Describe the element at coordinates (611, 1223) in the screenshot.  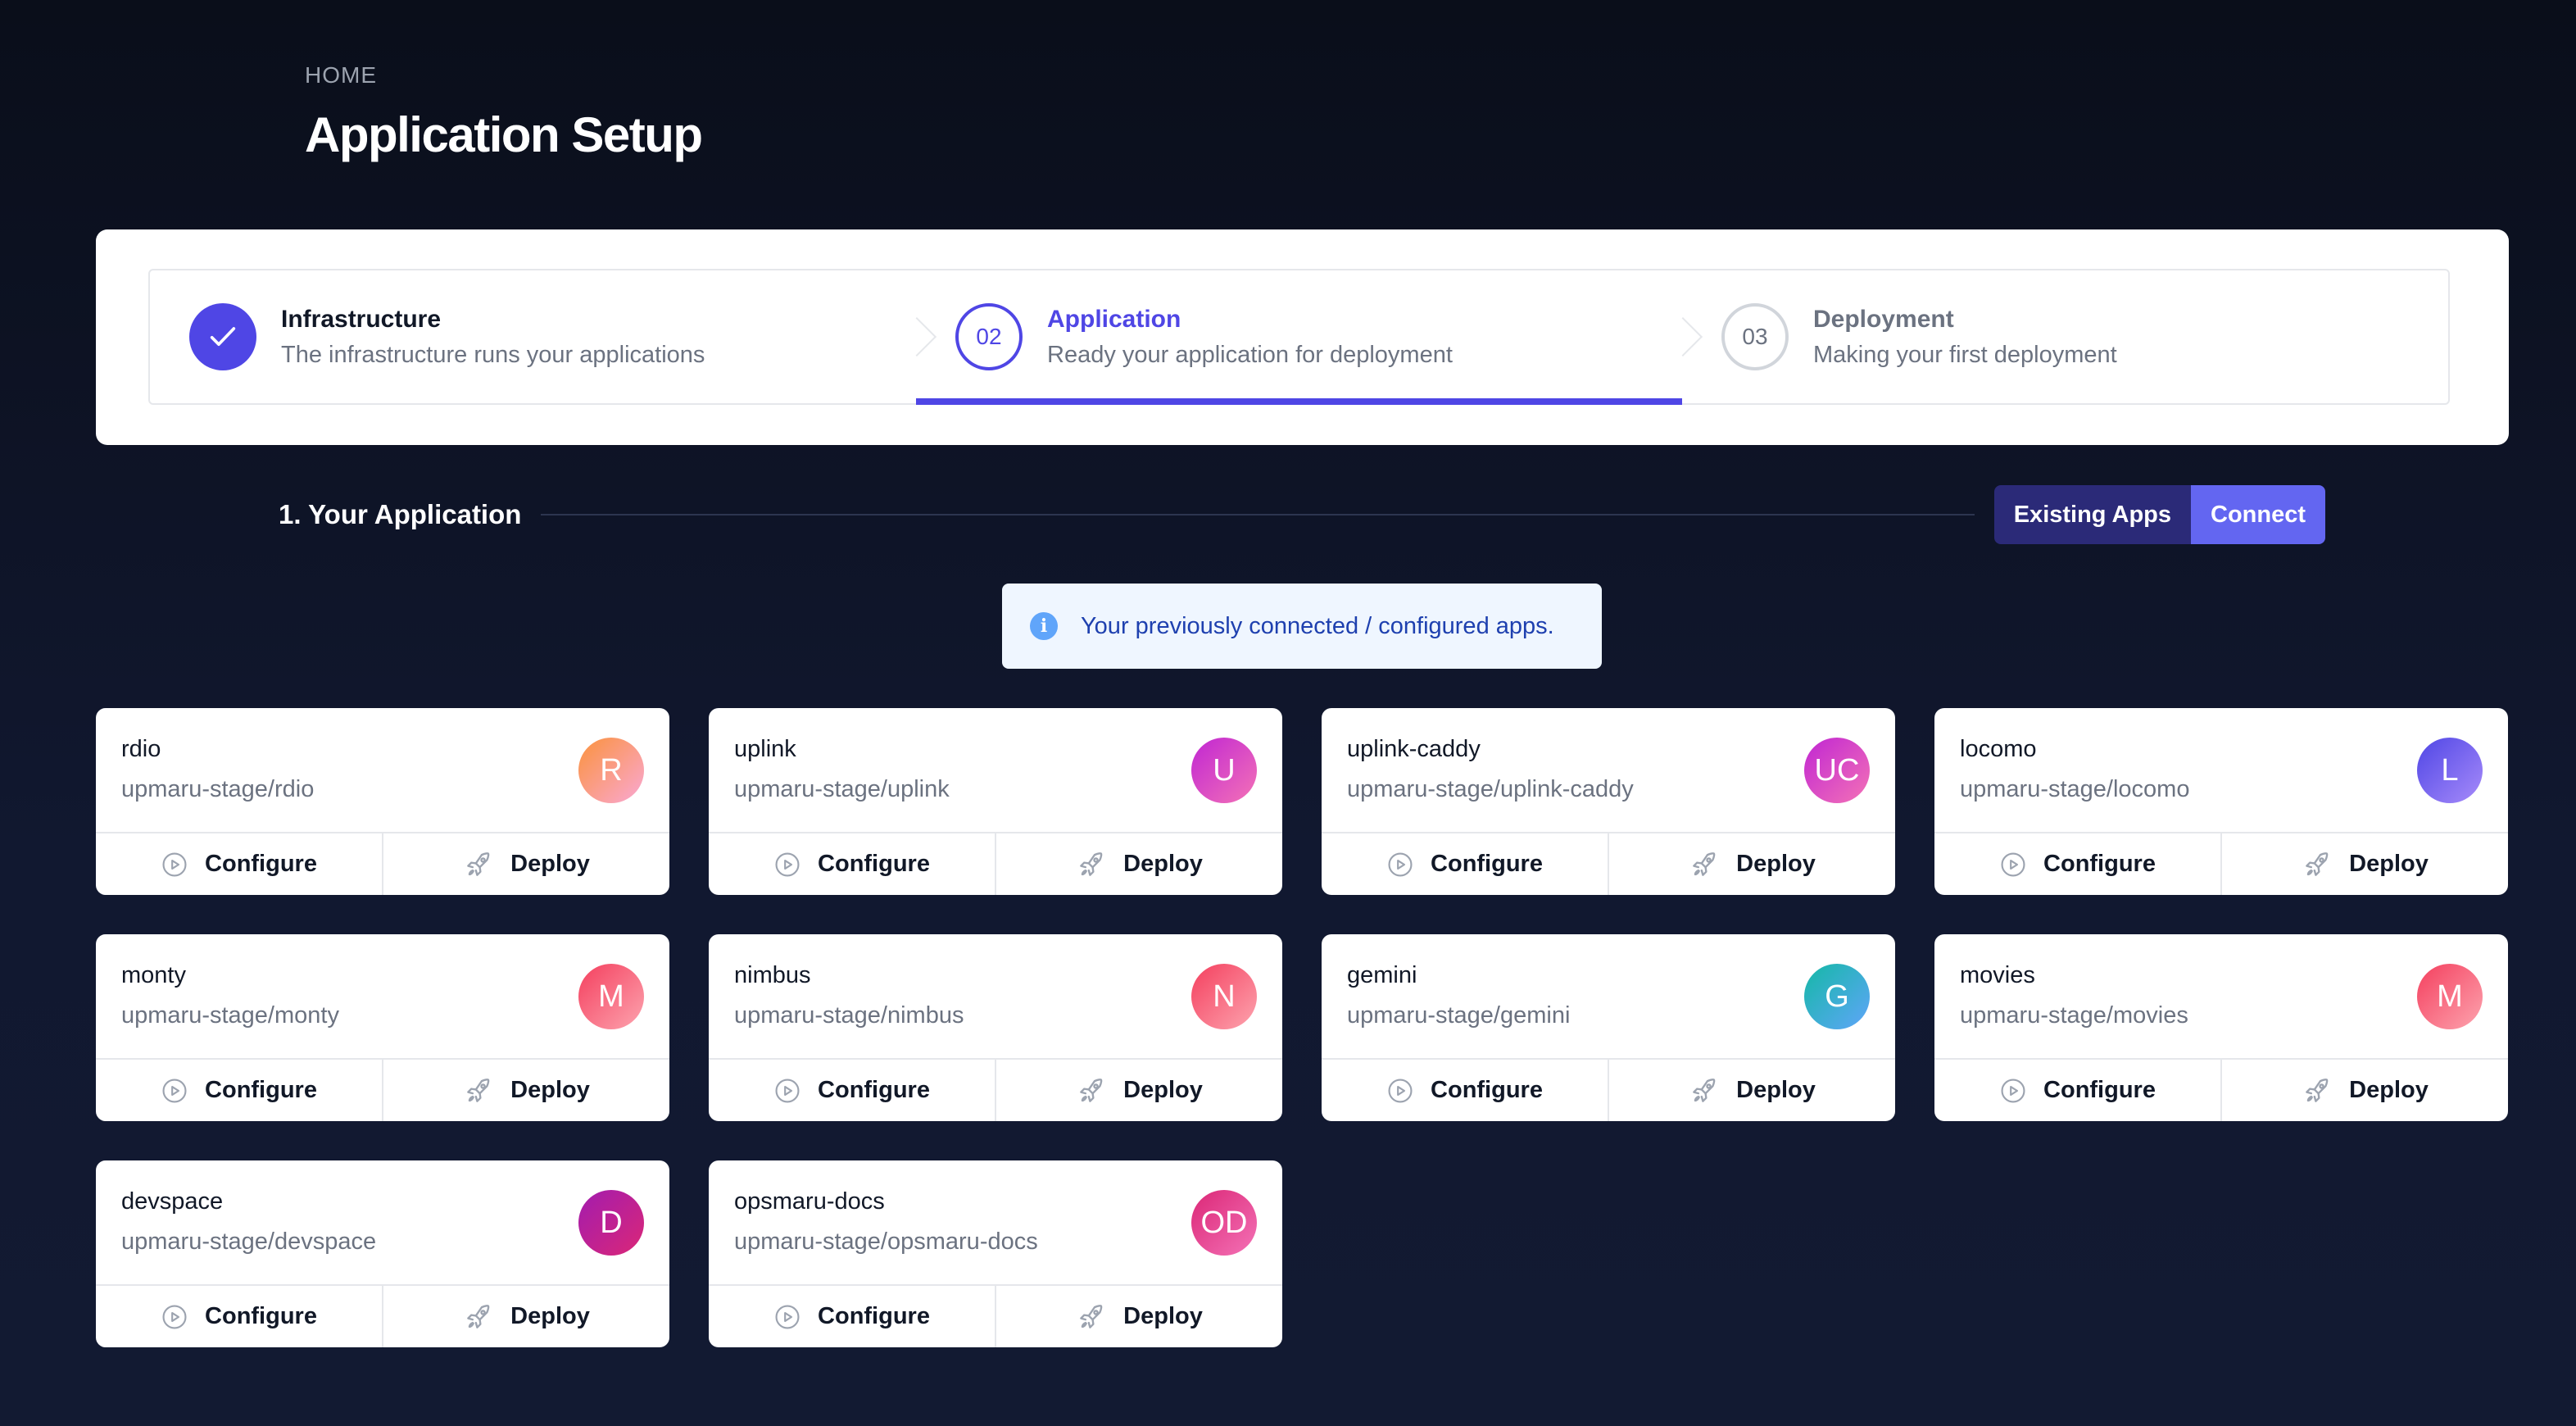
I see `app-avatar: D` at that location.